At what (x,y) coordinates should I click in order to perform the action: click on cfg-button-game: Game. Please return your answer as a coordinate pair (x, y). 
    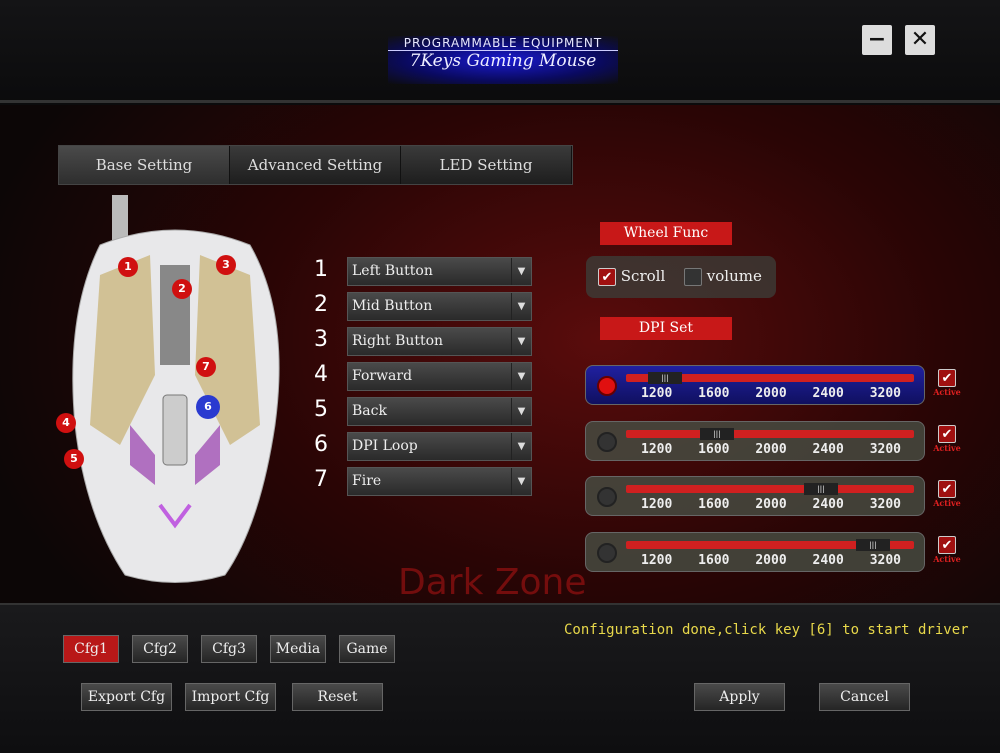
    Looking at the image, I should click on (367, 649).